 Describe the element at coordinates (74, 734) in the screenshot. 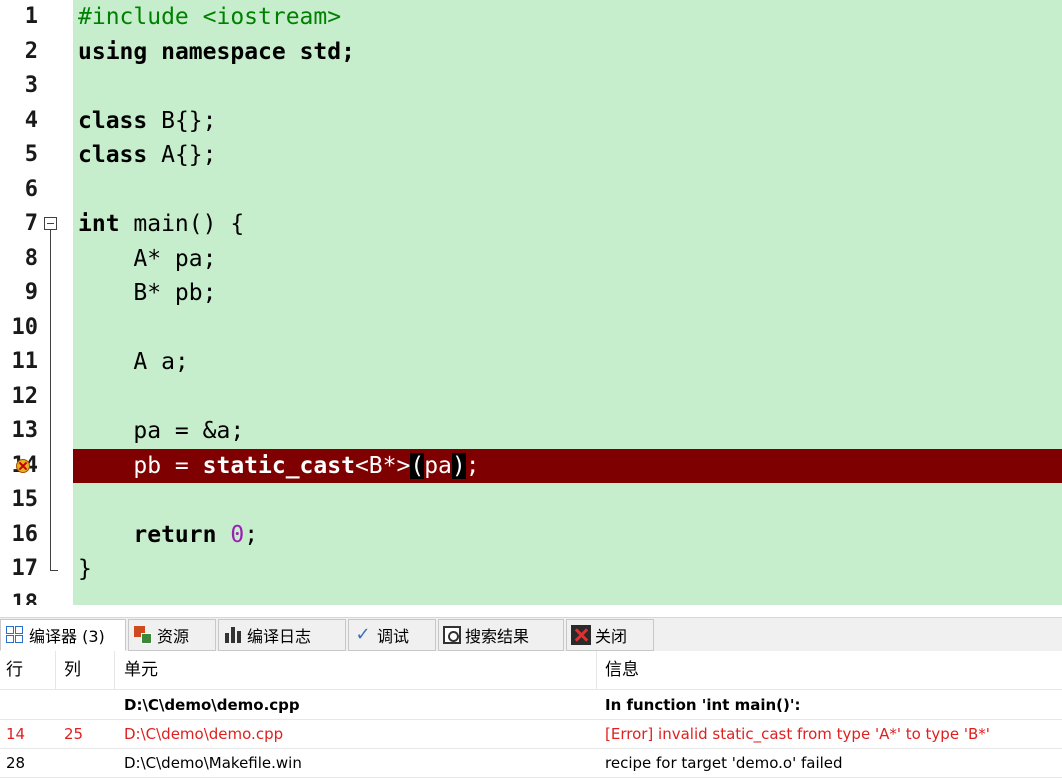

I see `cell-col: 25` at that location.